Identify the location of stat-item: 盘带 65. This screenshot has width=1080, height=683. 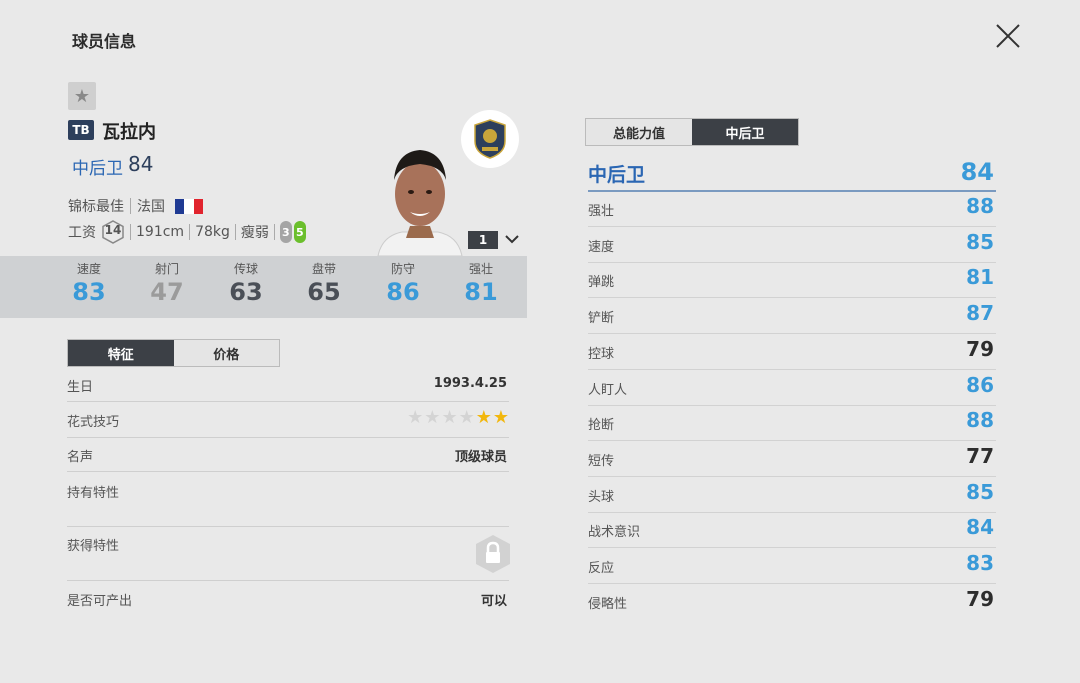
(324, 283).